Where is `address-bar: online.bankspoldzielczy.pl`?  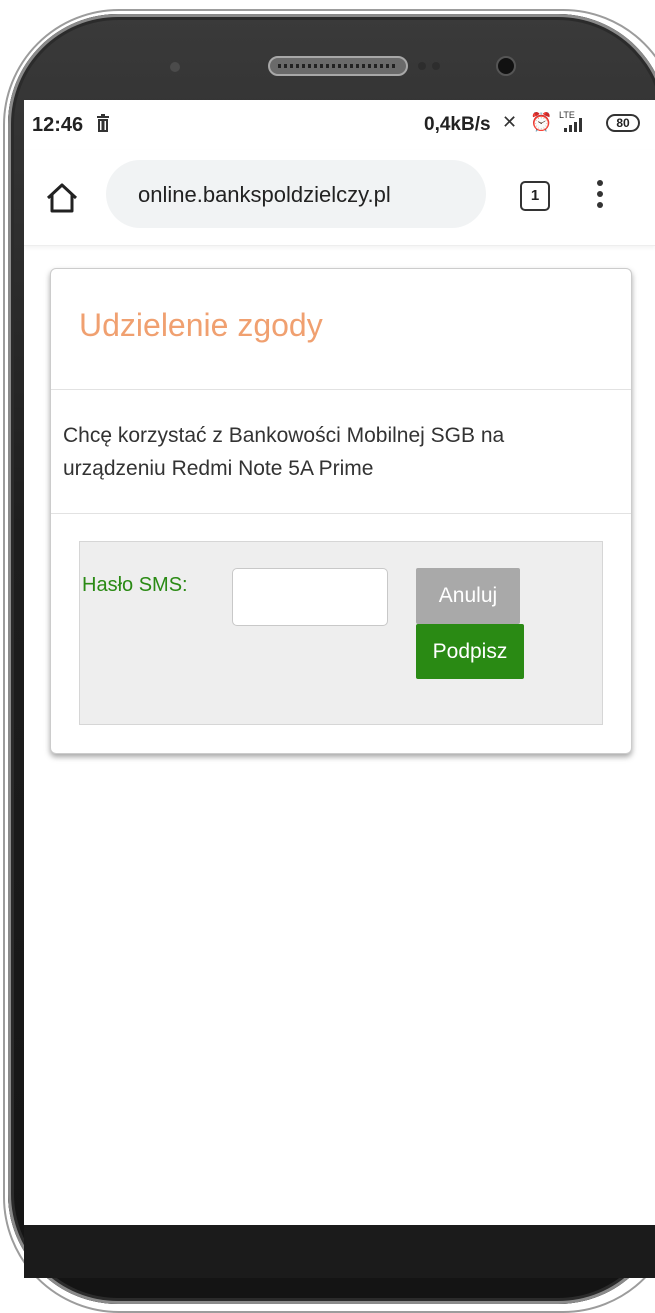 address-bar: online.bankspoldzielczy.pl is located at coordinates (296, 194).